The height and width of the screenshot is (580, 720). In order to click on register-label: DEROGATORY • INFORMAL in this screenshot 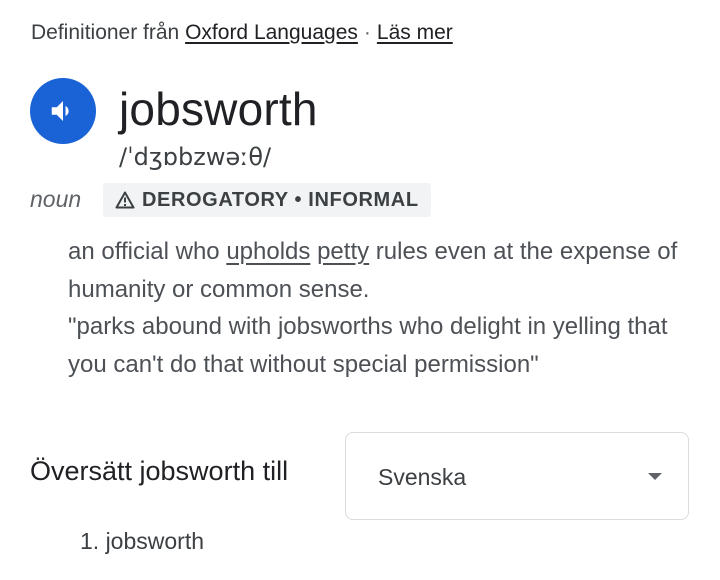, I will do `click(280, 199)`.